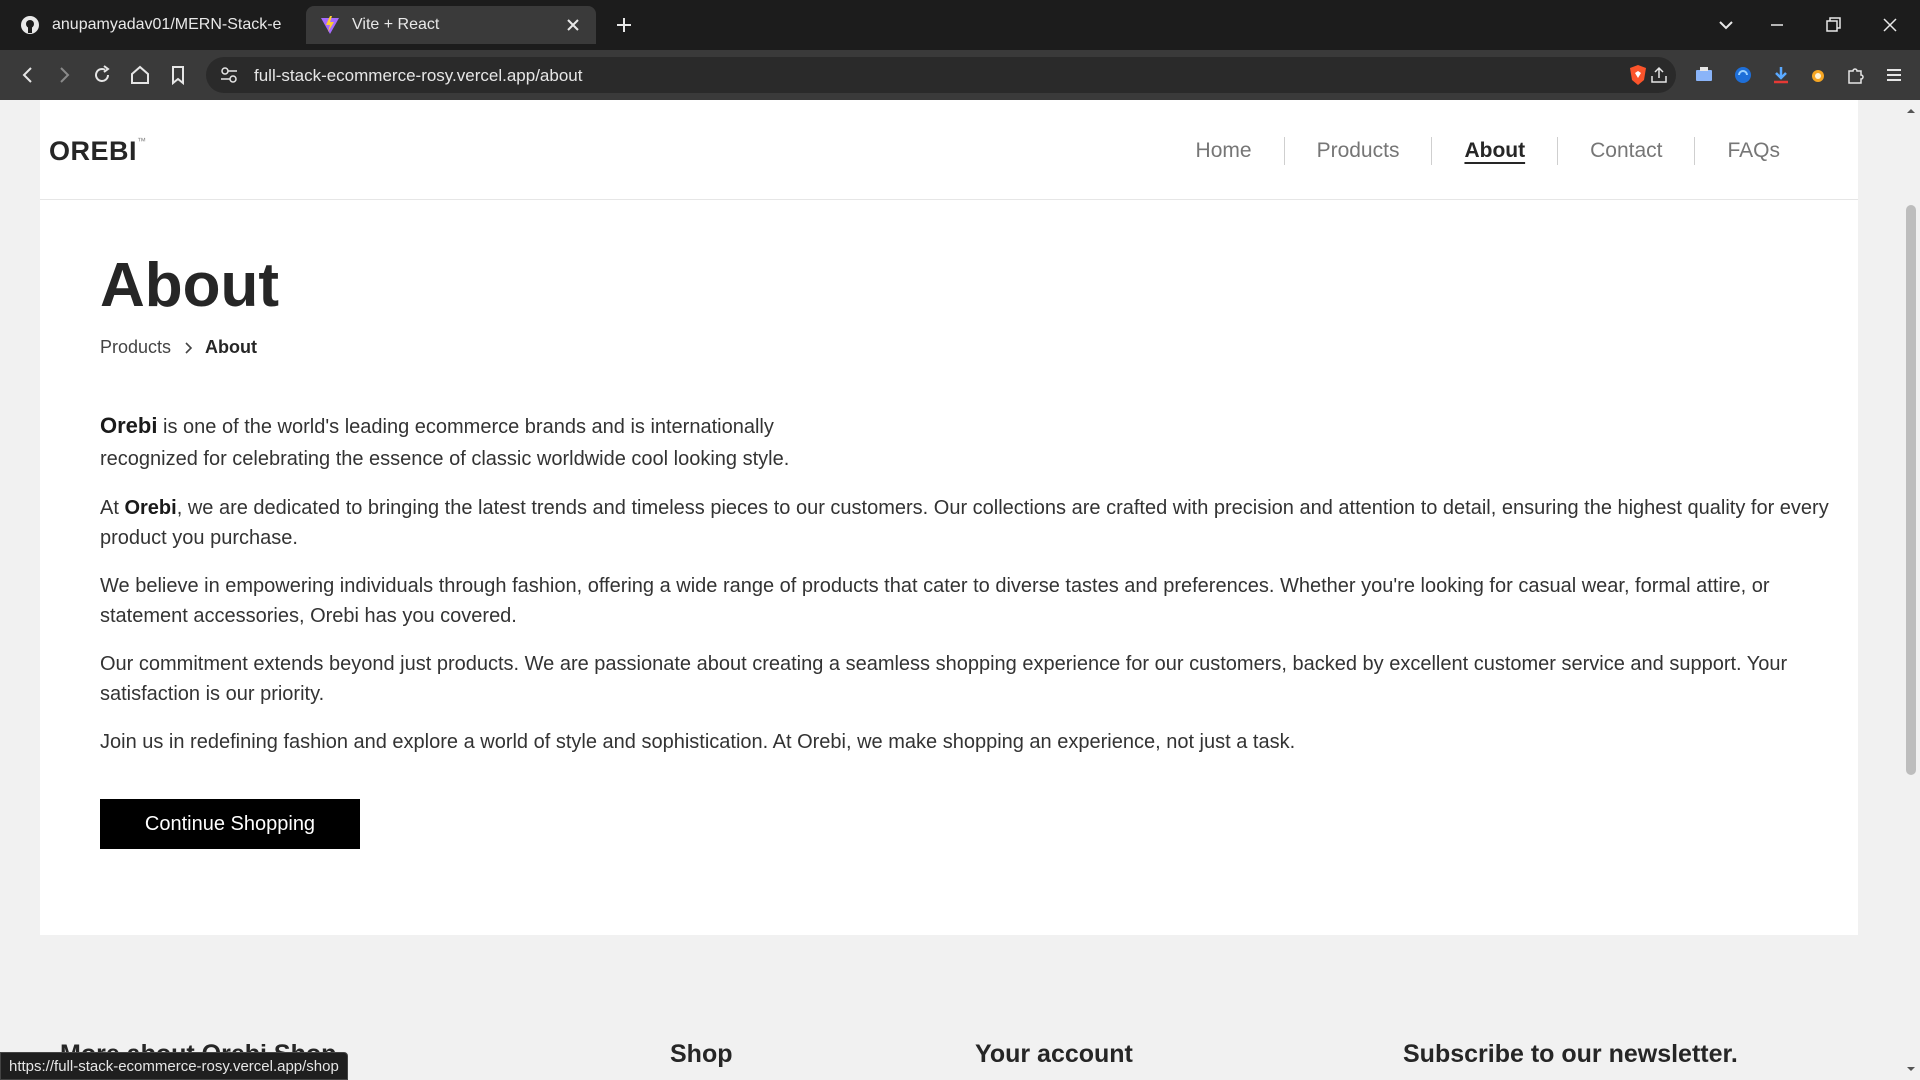 Image resolution: width=1920 pixels, height=1080 pixels. Describe the element at coordinates (167, 24) in the screenshot. I see `tab-title: anupamyadav01/MERN-Stack-eCom` at that location.